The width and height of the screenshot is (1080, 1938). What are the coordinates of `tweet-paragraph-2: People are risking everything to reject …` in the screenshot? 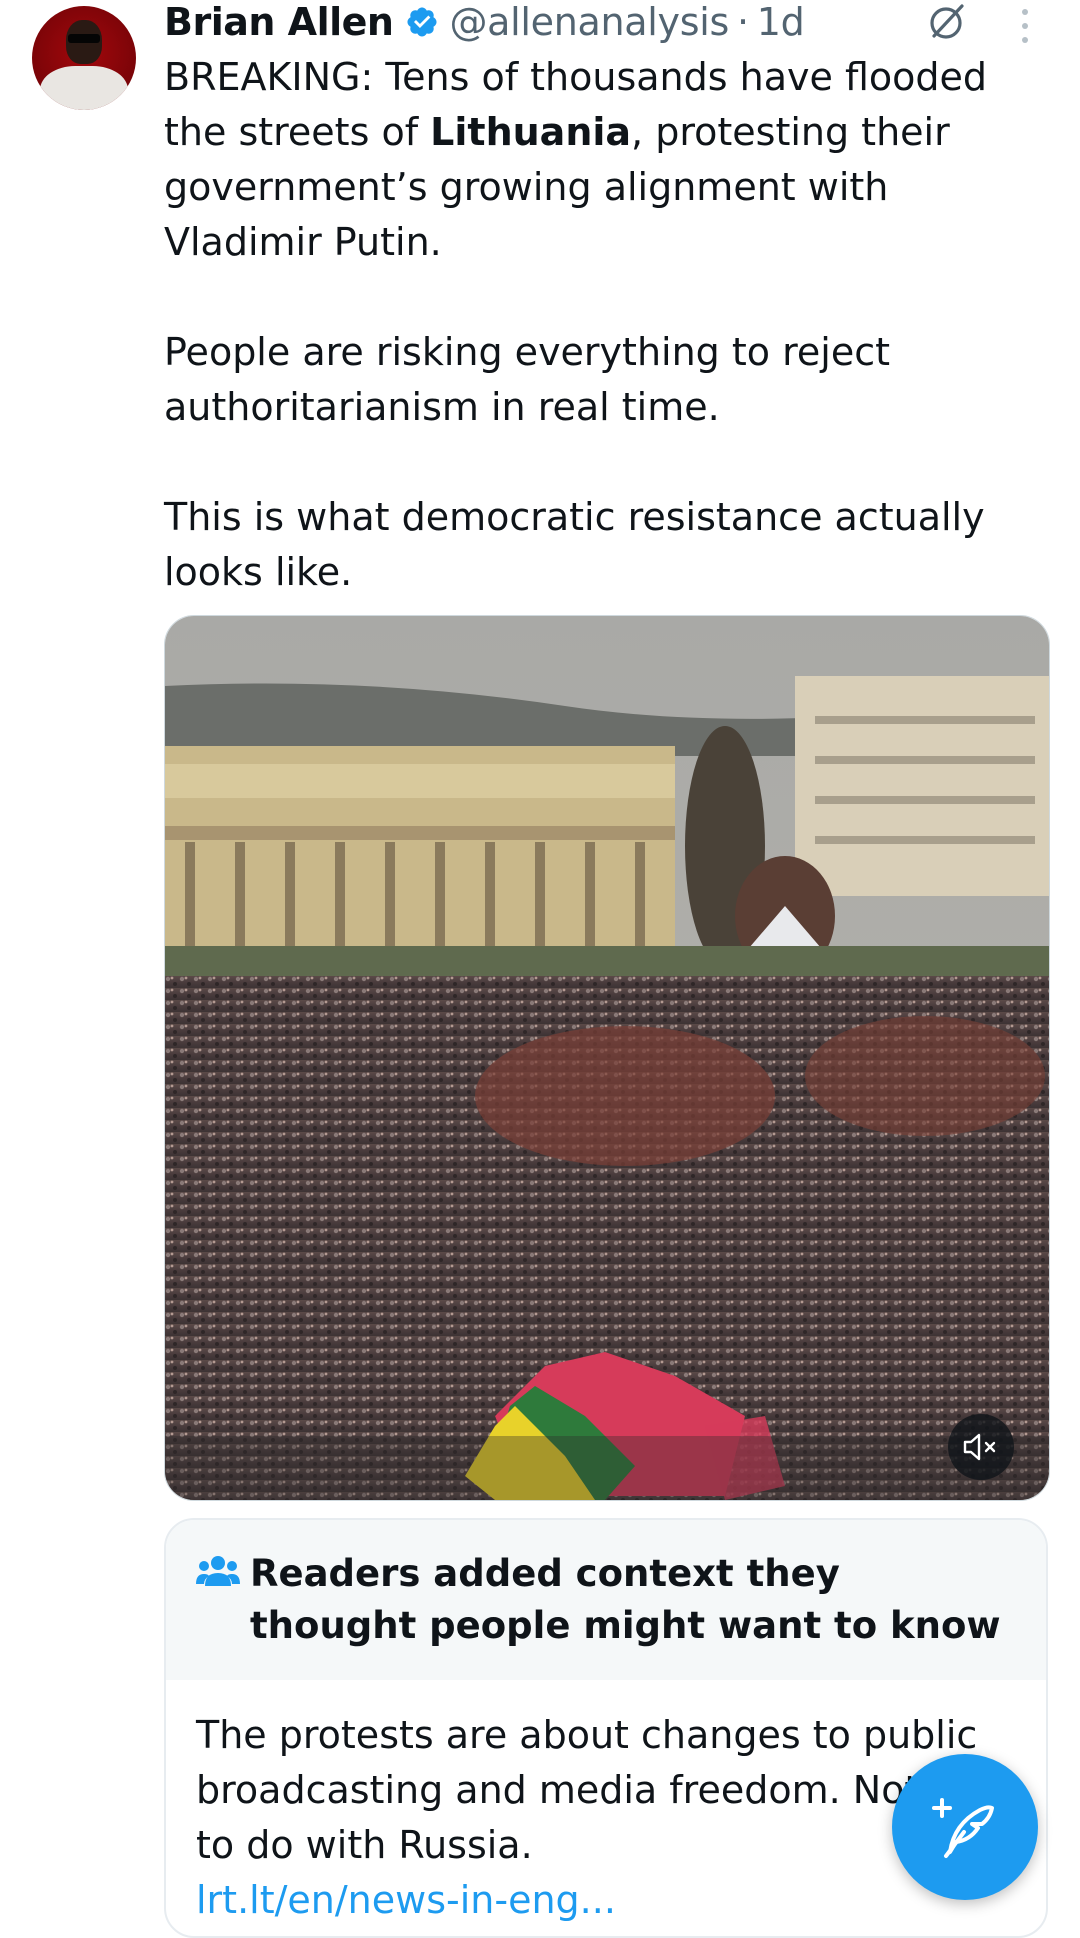 It's located at (527, 379).